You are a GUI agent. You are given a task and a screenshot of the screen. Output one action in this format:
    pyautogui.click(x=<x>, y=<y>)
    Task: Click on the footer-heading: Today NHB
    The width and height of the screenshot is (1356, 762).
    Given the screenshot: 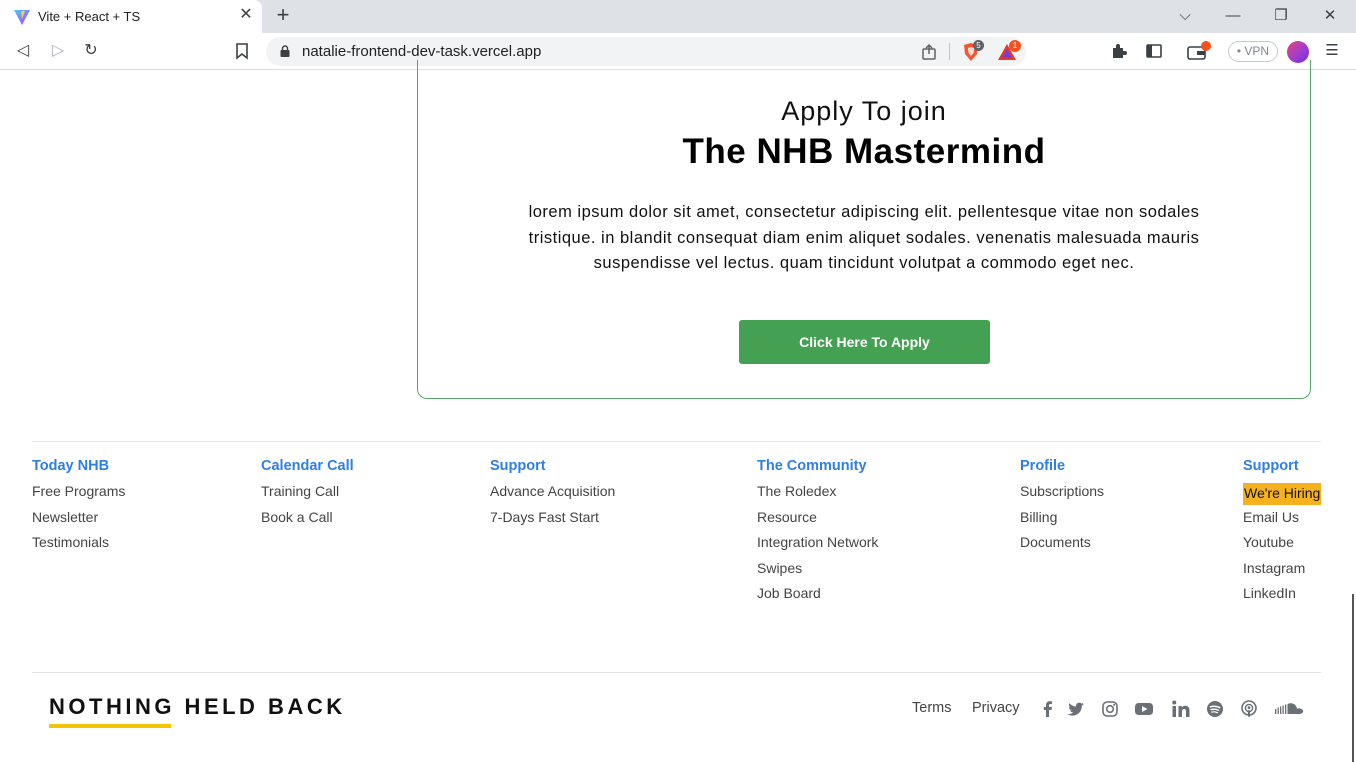 What is the action you would take?
    pyautogui.click(x=71, y=466)
    